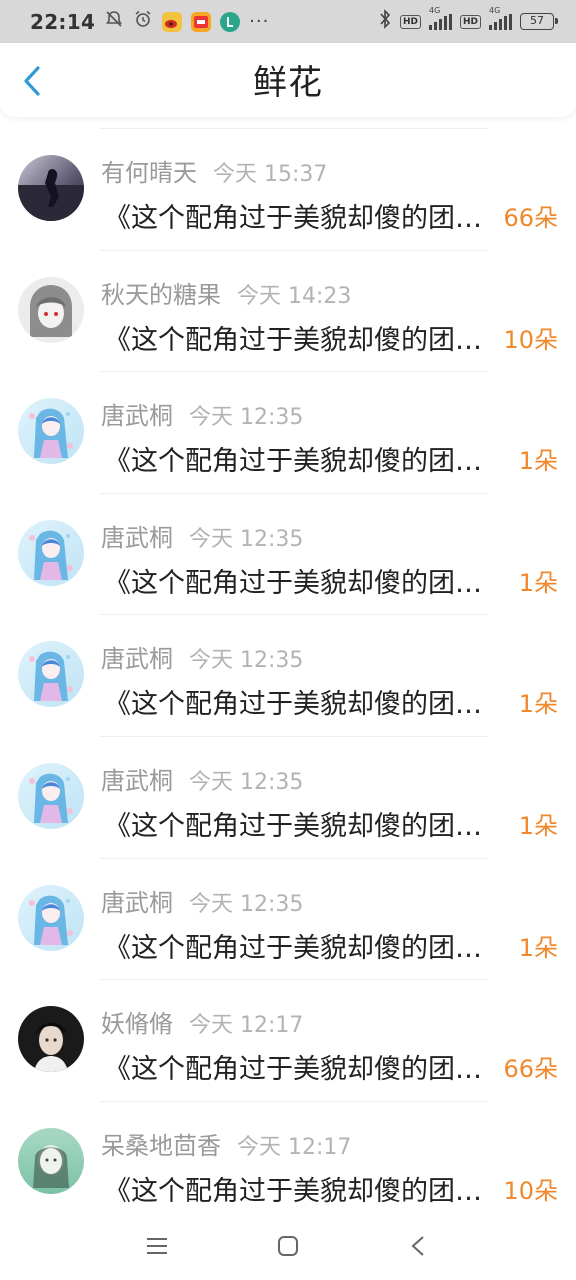 The width and height of the screenshot is (576, 1280). What do you see at coordinates (226, 292) in the screenshot?
I see `user-name: 秋天的糖果 今天 14:23` at bounding box center [226, 292].